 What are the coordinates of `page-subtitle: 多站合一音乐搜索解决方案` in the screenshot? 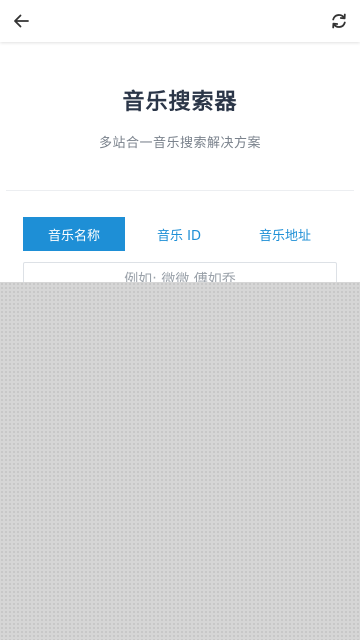 It's located at (179, 143).